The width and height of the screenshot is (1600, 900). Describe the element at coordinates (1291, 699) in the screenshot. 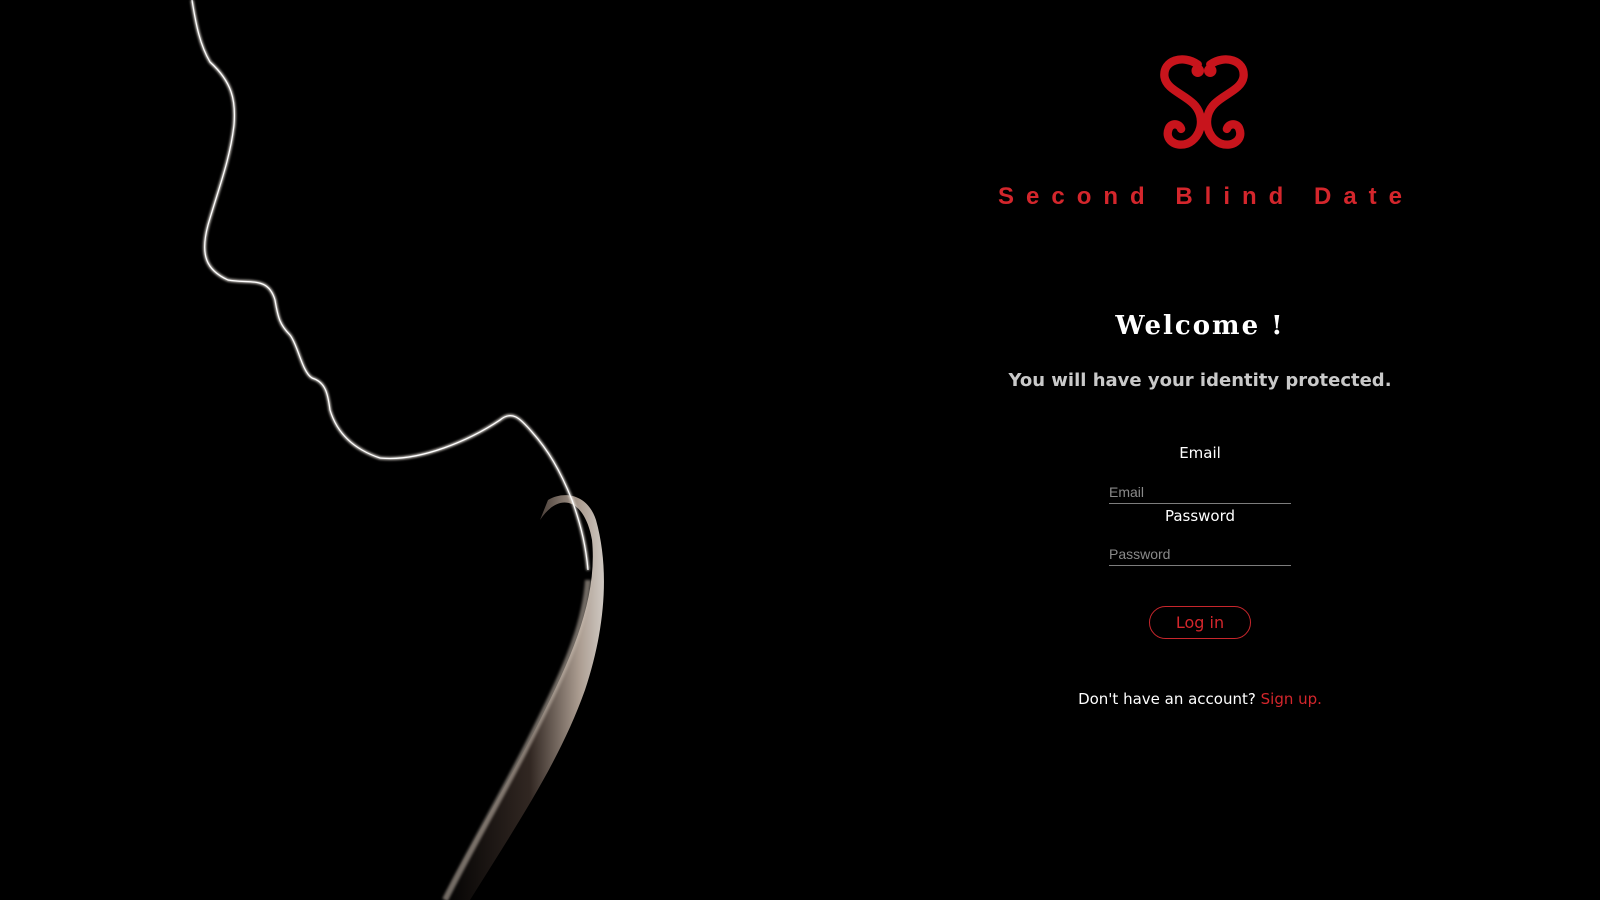

I see `signup-link: Sign up.` at that location.